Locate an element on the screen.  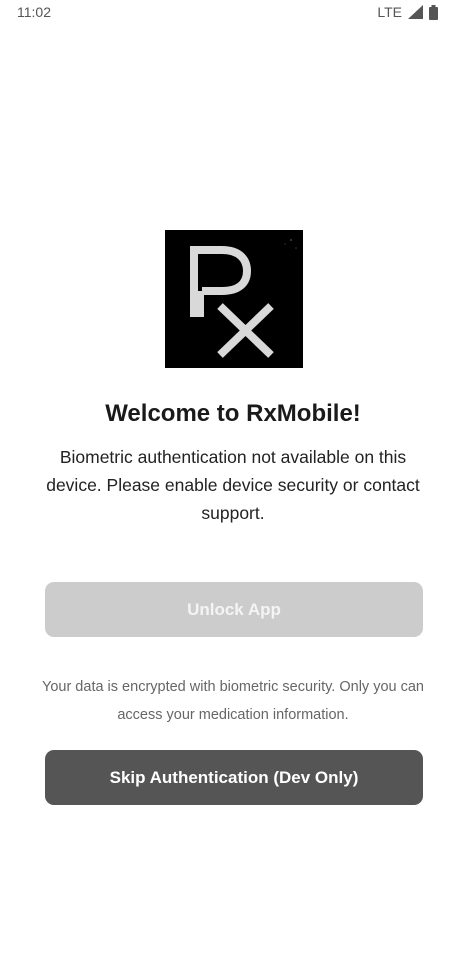
cell-signal-icon is located at coordinates (415, 12).